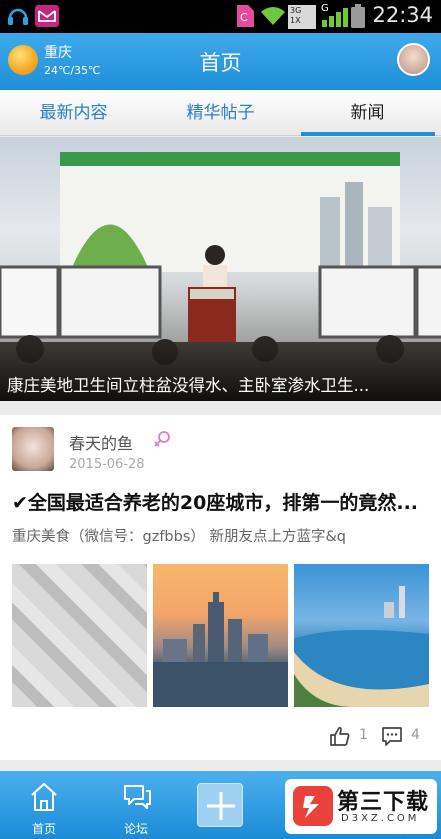  What do you see at coordinates (363, 735) in the screenshot?
I see `like-count: 1` at bounding box center [363, 735].